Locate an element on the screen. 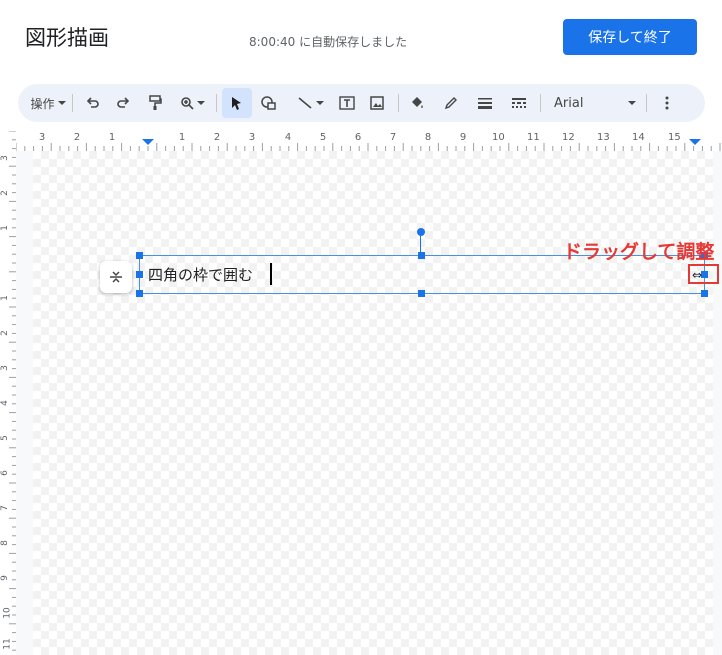 The height and width of the screenshot is (655, 722). text-cursor is located at coordinates (271, 274).